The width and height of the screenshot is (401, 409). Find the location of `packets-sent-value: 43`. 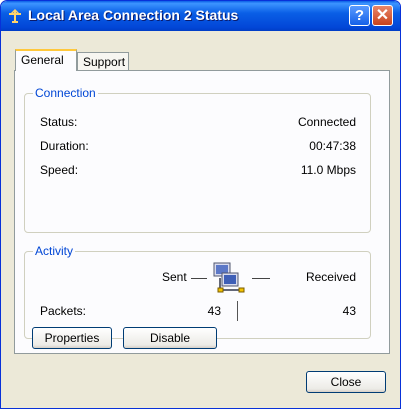

packets-sent-value: 43 is located at coordinates (214, 311).